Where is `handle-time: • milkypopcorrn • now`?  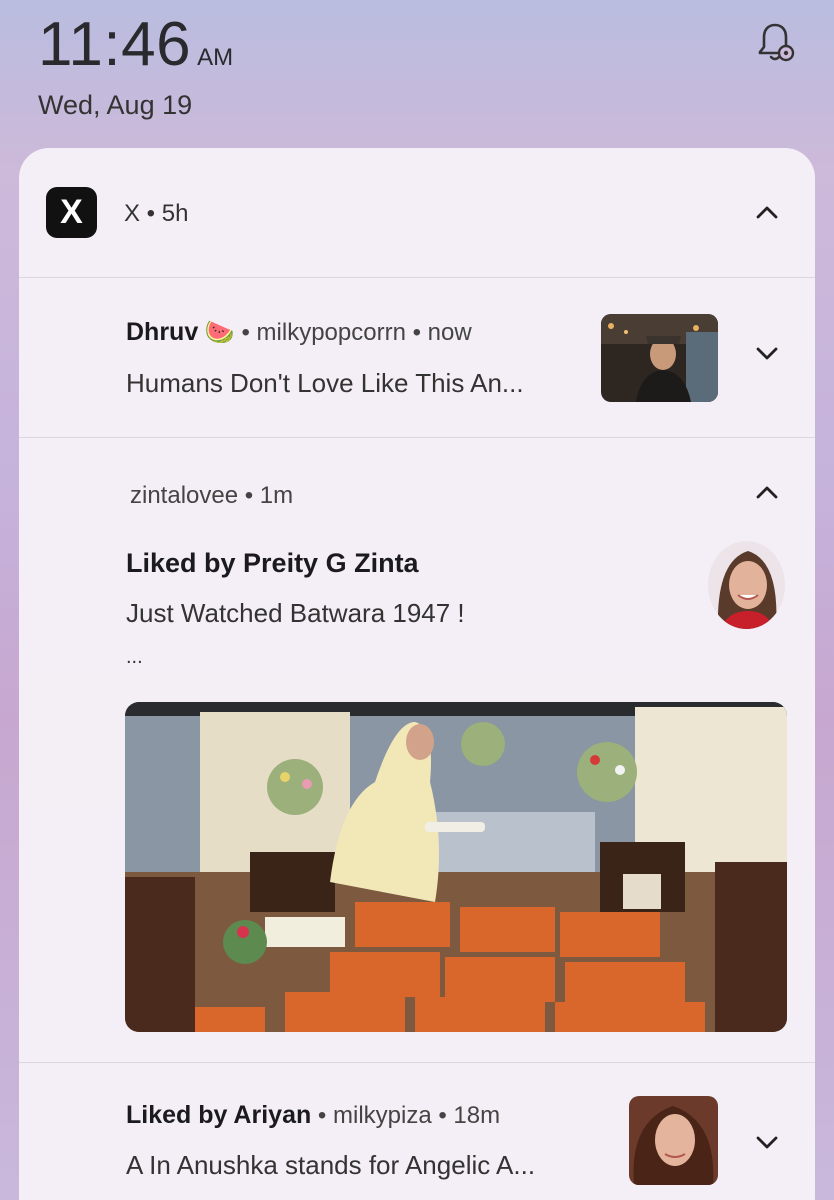
handle-time: • milkypopcorrn • now is located at coordinates (356, 332).